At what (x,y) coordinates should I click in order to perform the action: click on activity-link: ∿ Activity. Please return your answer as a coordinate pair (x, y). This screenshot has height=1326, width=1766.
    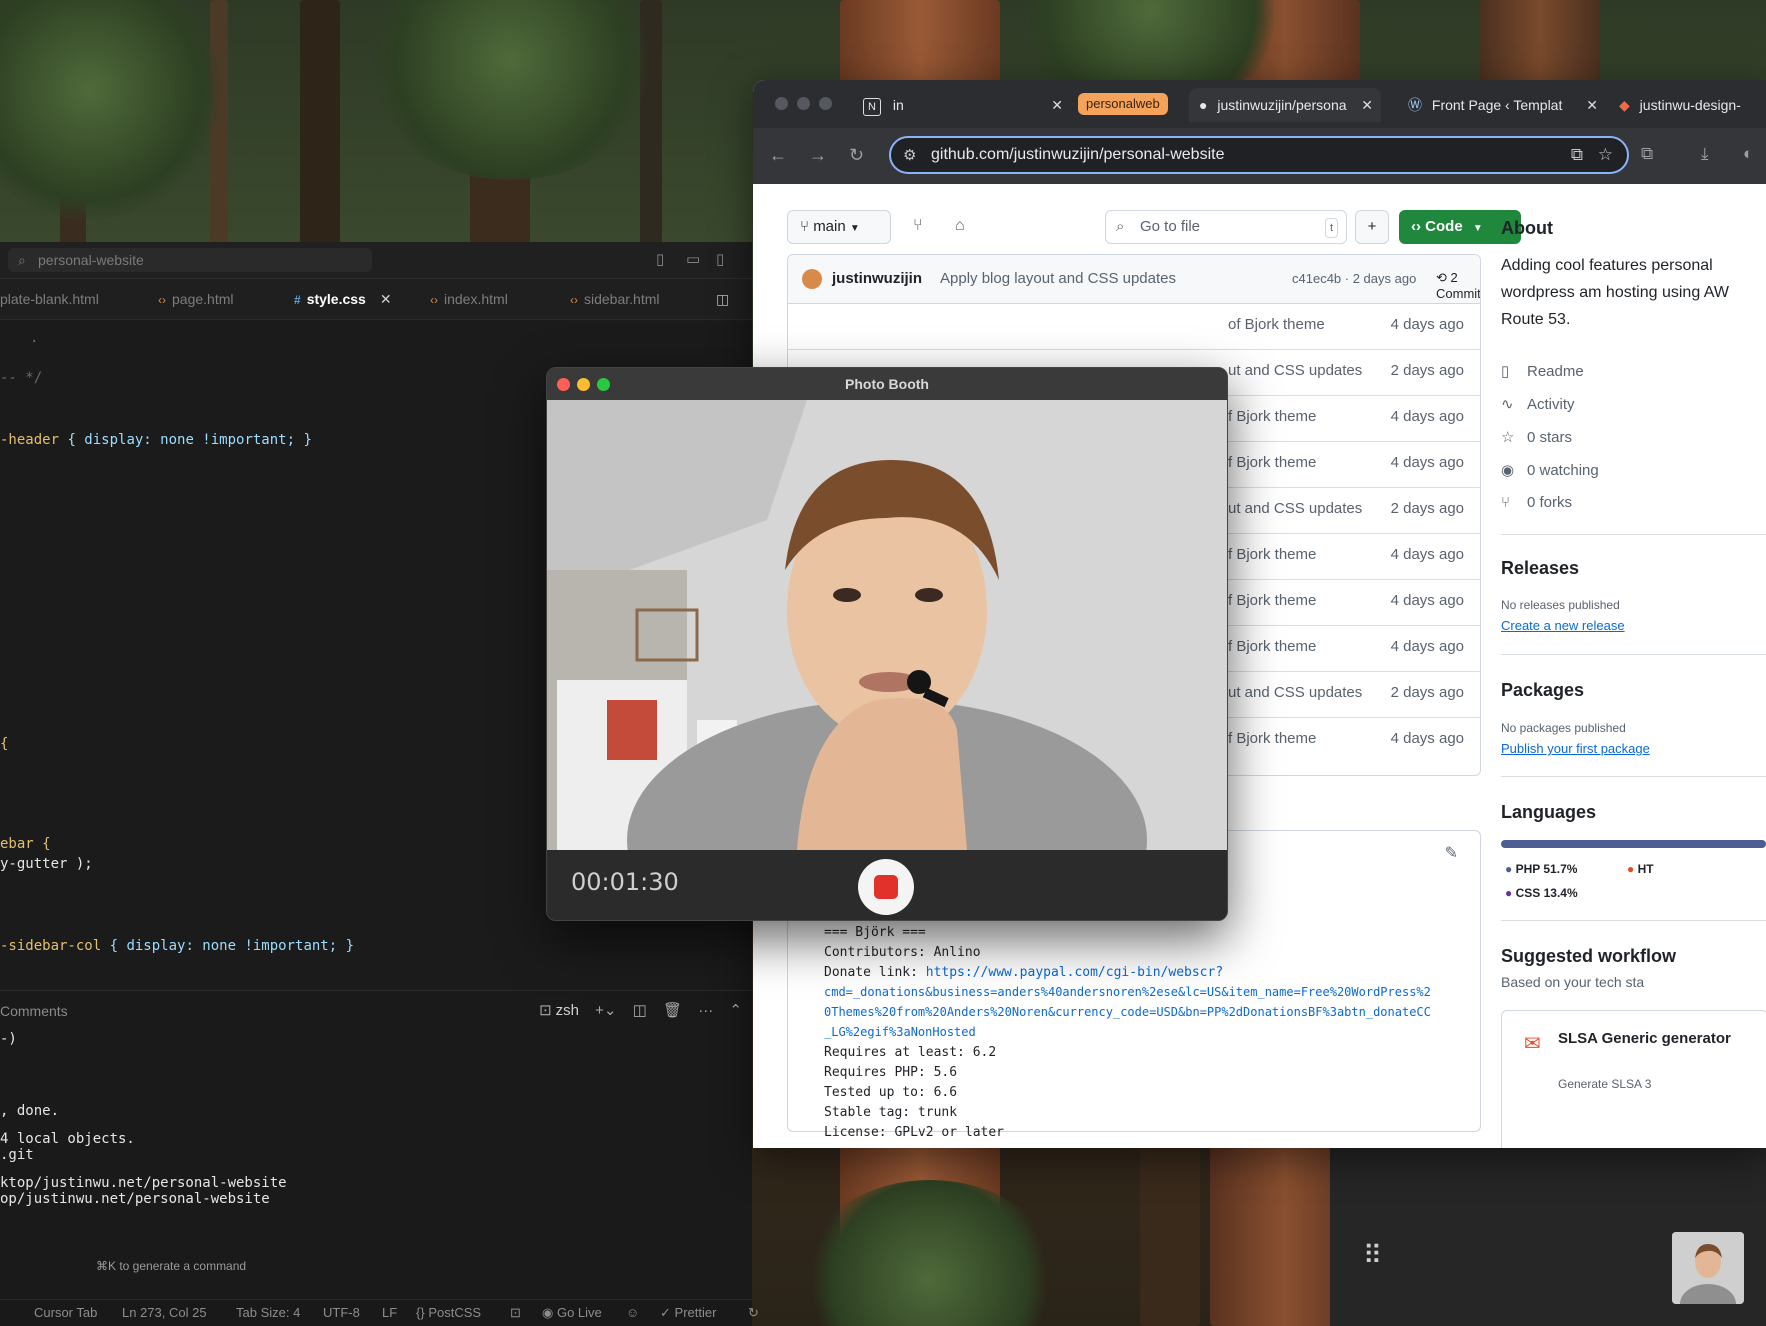
    Looking at the image, I should click on (1538, 404).